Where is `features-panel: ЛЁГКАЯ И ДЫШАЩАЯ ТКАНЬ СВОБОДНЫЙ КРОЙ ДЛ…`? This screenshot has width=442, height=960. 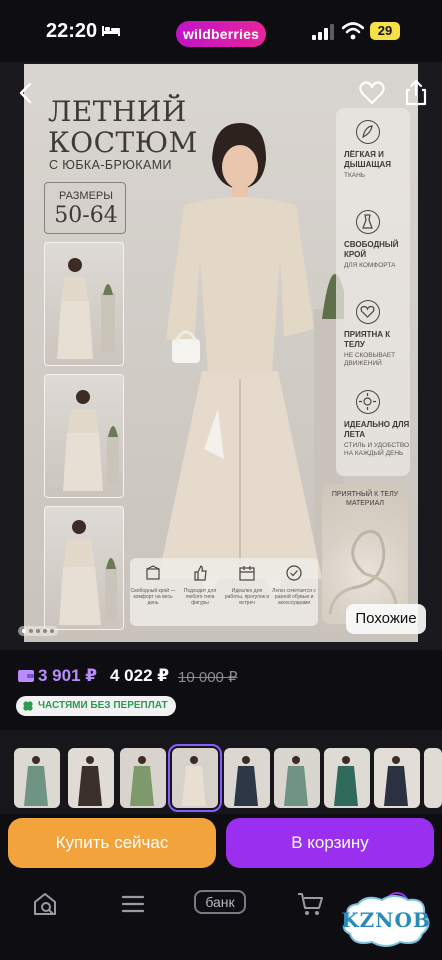 features-panel: ЛЁГКАЯ И ДЫШАЩАЯ ТКАНЬ СВОБОДНЫЙ КРОЙ ДЛ… is located at coordinates (373, 292).